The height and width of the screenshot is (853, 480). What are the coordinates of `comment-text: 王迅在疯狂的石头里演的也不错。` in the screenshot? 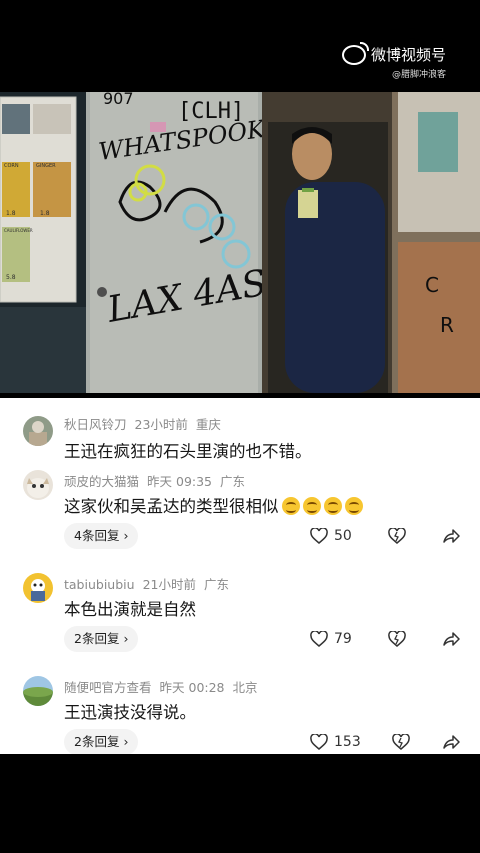 It's located at (188, 451).